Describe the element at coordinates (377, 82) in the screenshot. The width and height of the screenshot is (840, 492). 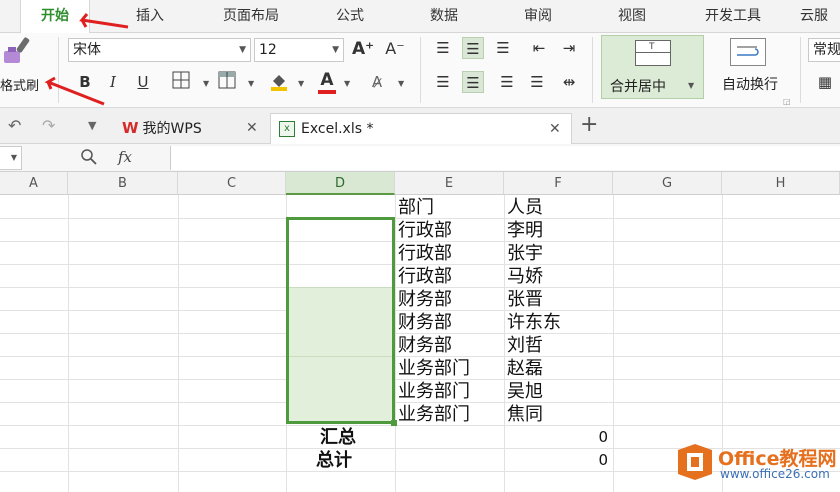
I see `clear-format-icon: A̷` at that location.